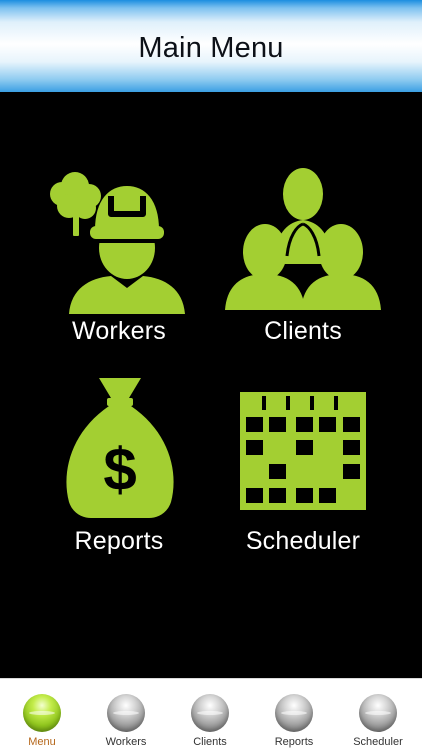  Describe the element at coordinates (42, 742) in the screenshot. I see `tab-menu-label: Menu` at that location.